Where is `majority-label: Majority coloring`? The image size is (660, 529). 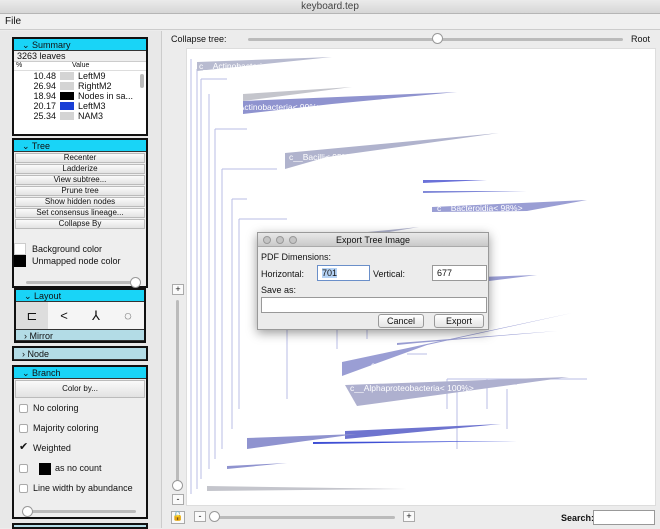 majority-label: Majority coloring is located at coordinates (66, 428).